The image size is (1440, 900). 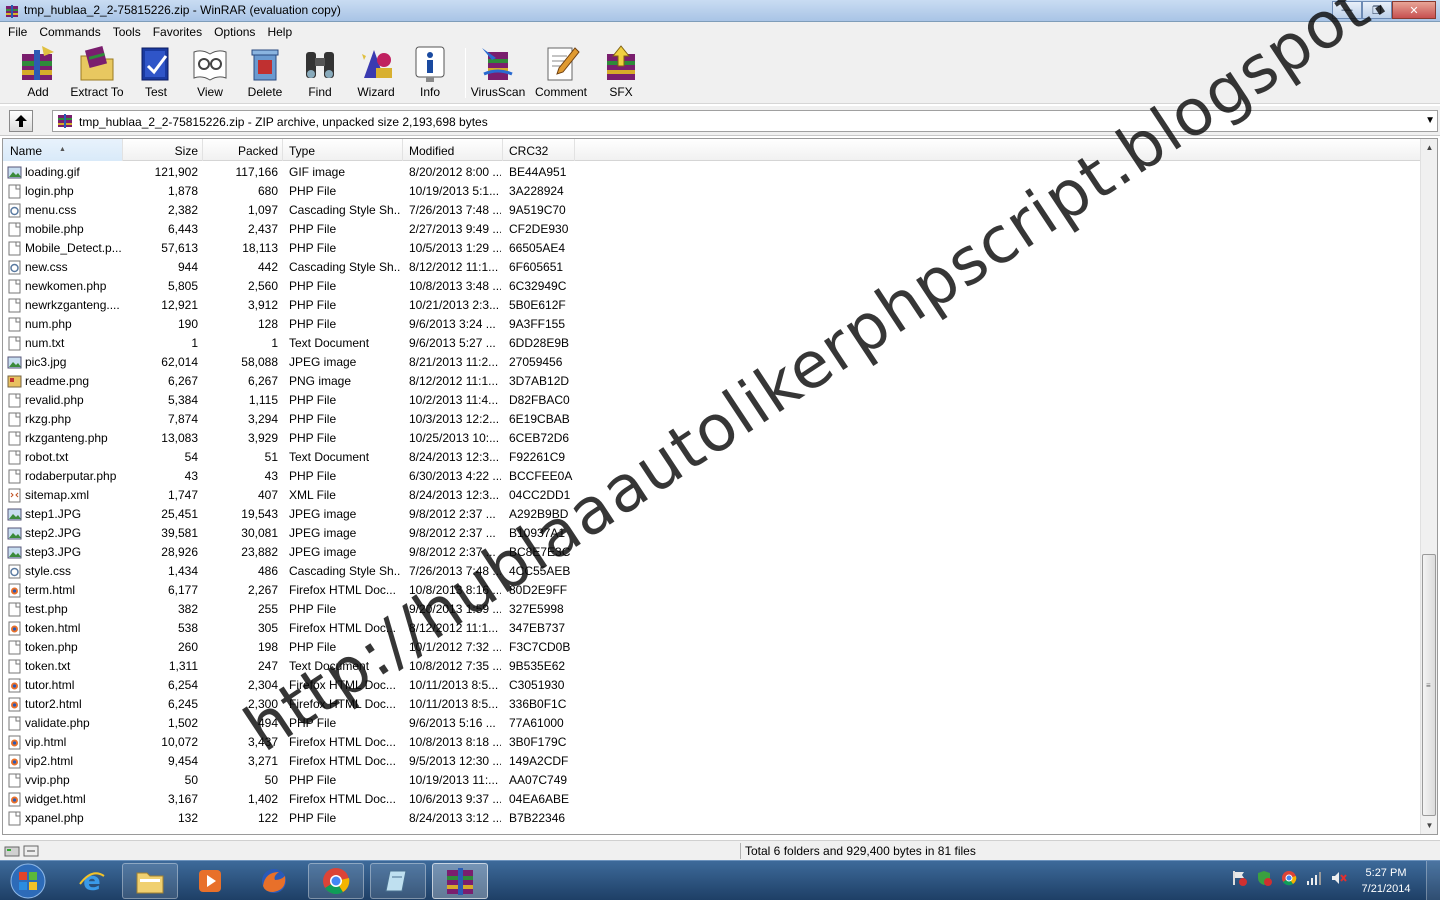 I want to click on find-button: Find, so click(x=320, y=73).